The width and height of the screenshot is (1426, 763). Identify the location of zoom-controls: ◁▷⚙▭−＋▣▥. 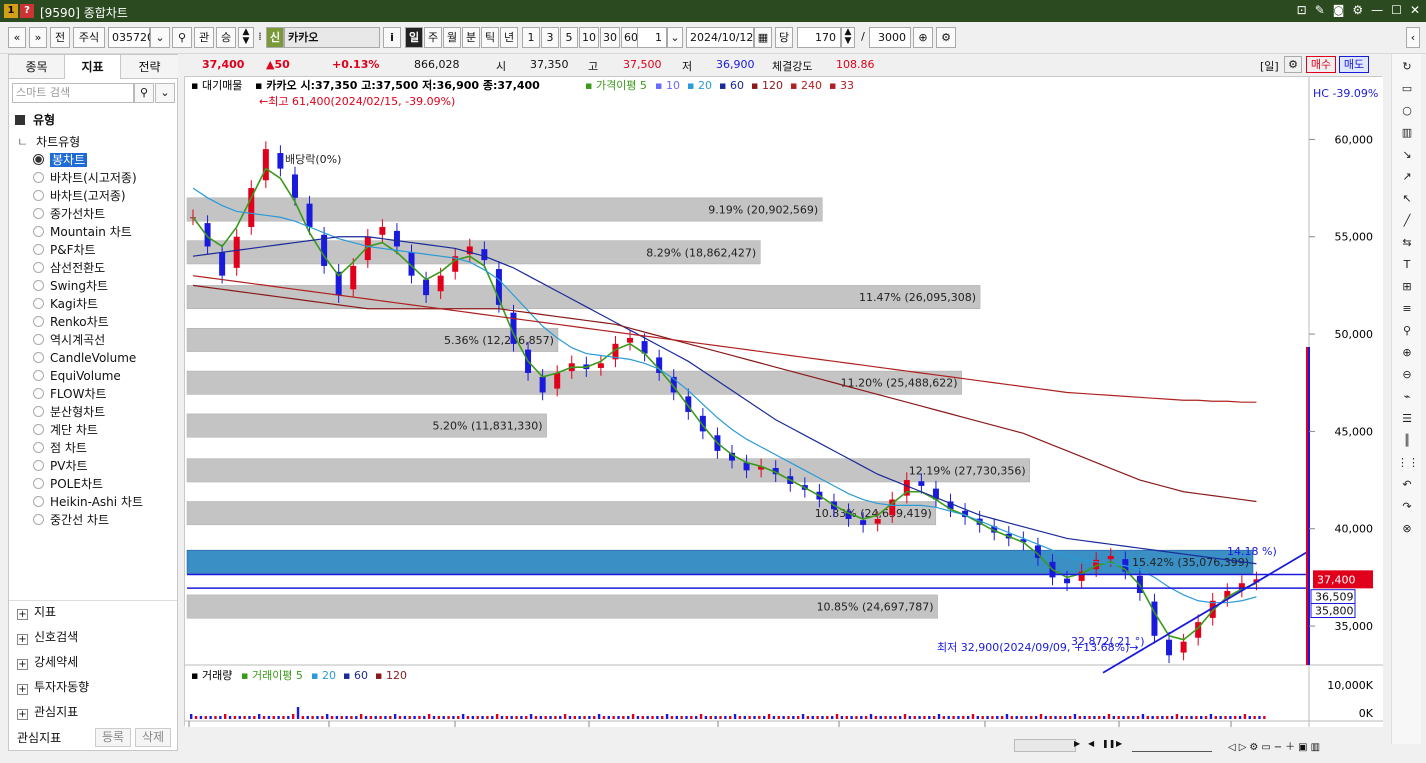
(1303, 745).